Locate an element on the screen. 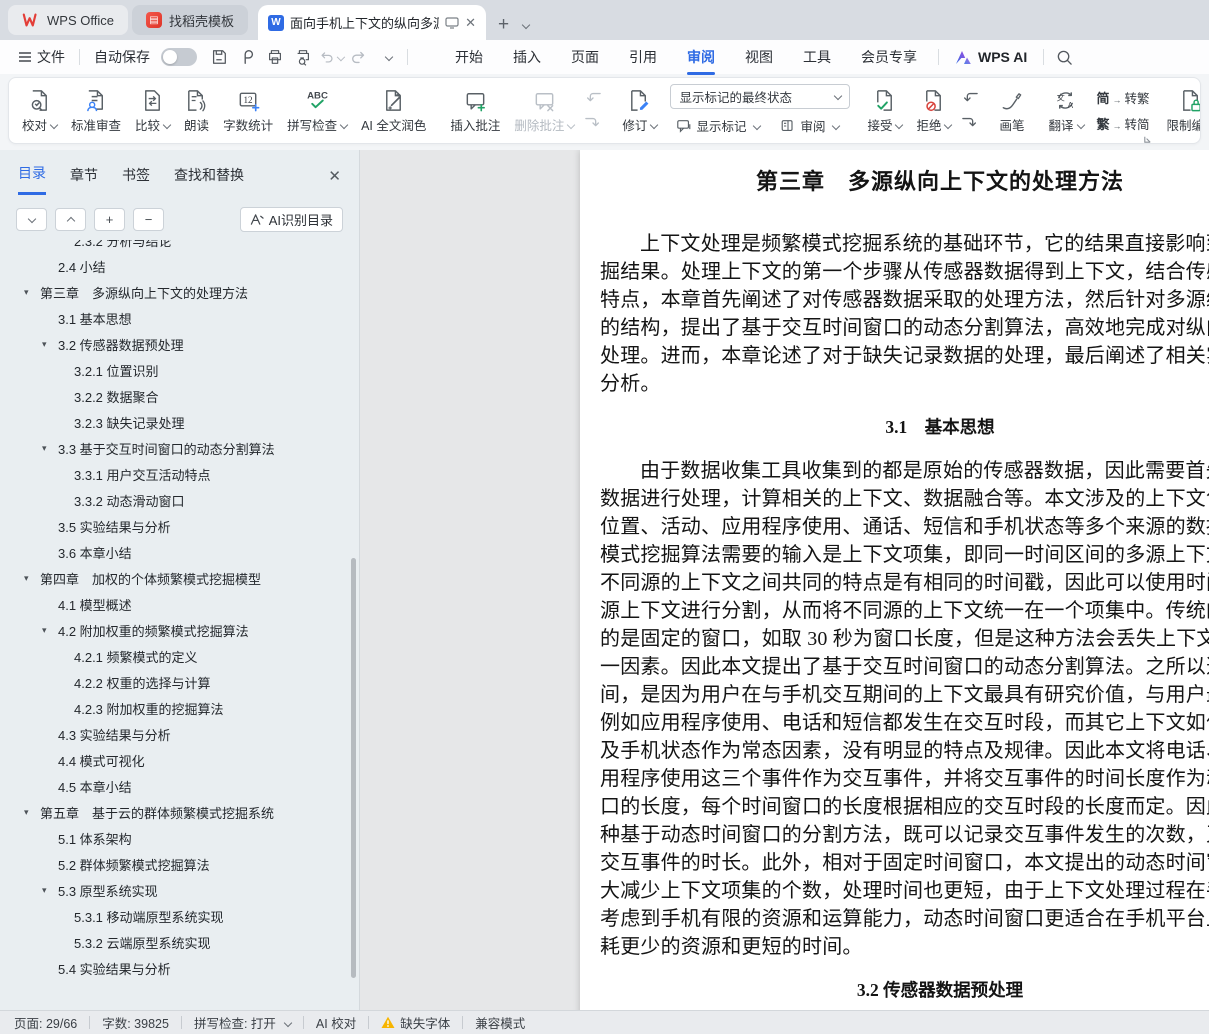  autosave-toggle is located at coordinates (179, 57).